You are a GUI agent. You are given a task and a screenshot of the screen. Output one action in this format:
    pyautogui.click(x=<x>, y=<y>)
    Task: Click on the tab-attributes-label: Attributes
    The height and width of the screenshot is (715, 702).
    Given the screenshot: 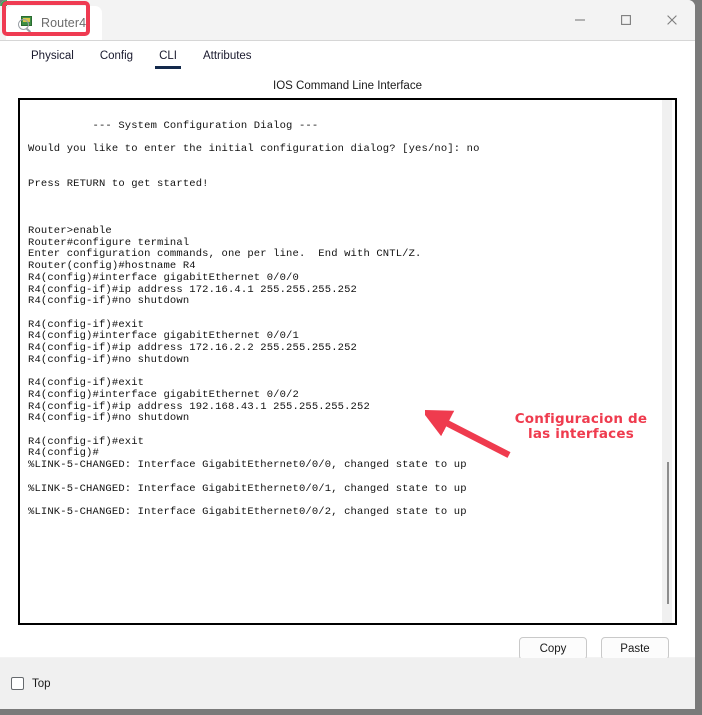 What is the action you would take?
    pyautogui.click(x=227, y=56)
    